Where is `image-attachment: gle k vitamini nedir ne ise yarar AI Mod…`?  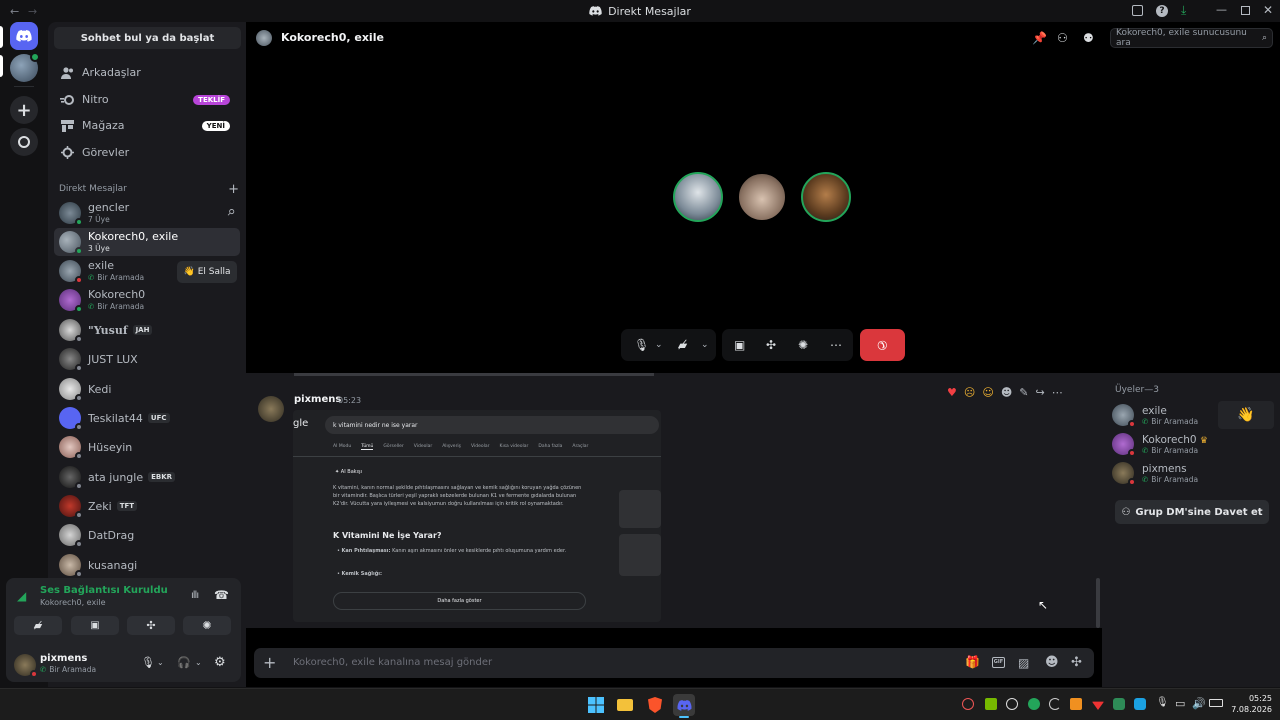
image-attachment: gle k vitamini nedir ne ise yarar AI Mod… is located at coordinates (477, 516).